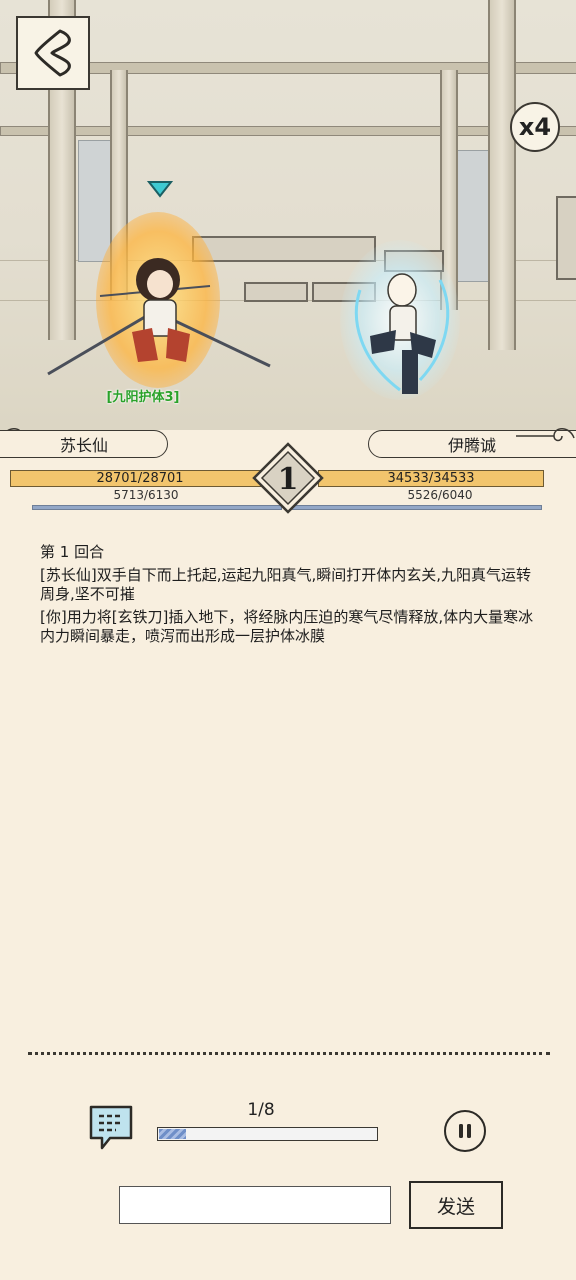  I want to click on target-marker-icon, so click(160, 189).